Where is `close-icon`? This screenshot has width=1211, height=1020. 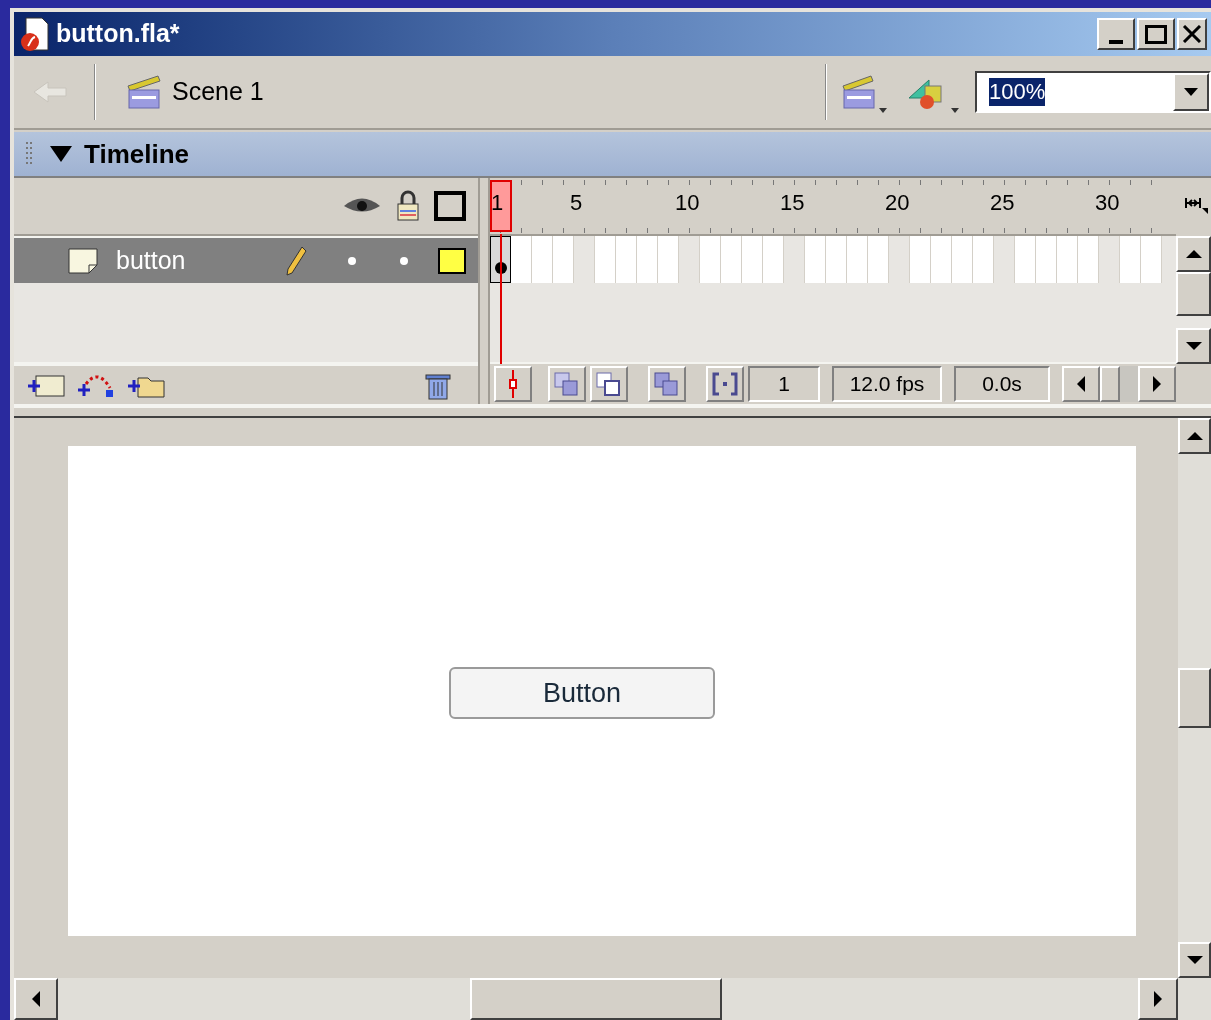 close-icon is located at coordinates (1192, 34).